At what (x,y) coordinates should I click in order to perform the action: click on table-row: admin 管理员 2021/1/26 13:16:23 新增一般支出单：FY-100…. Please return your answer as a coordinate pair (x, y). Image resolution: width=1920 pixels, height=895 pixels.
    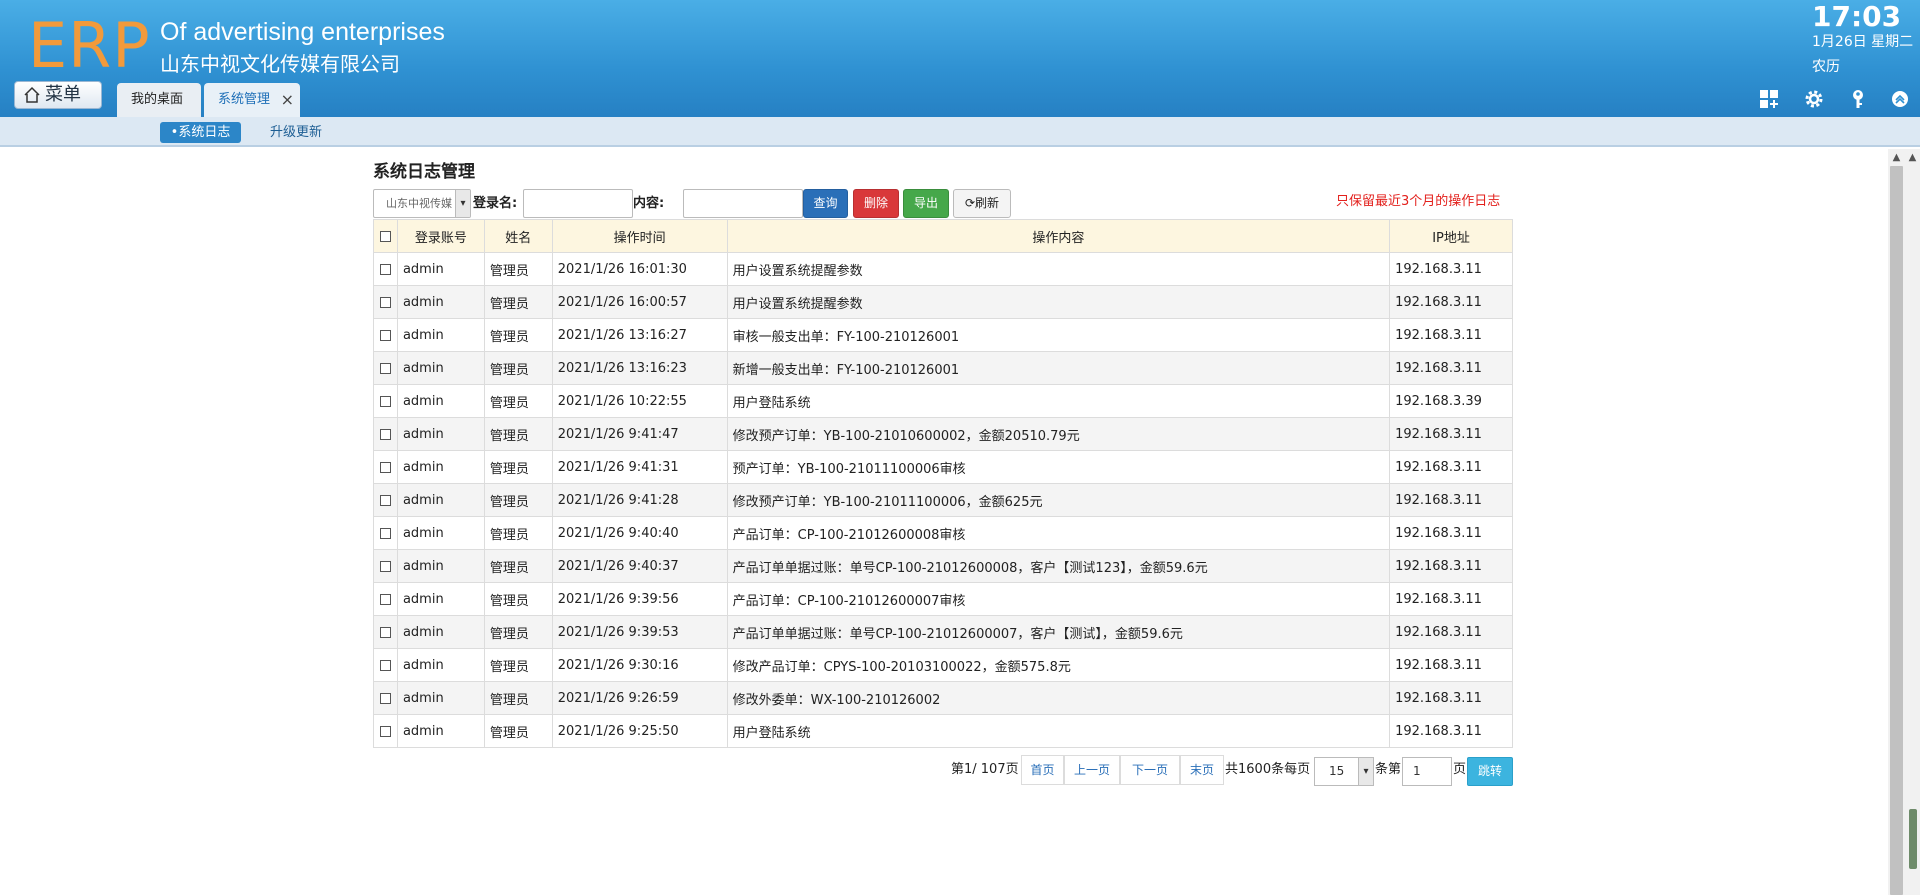
    Looking at the image, I should click on (943, 368).